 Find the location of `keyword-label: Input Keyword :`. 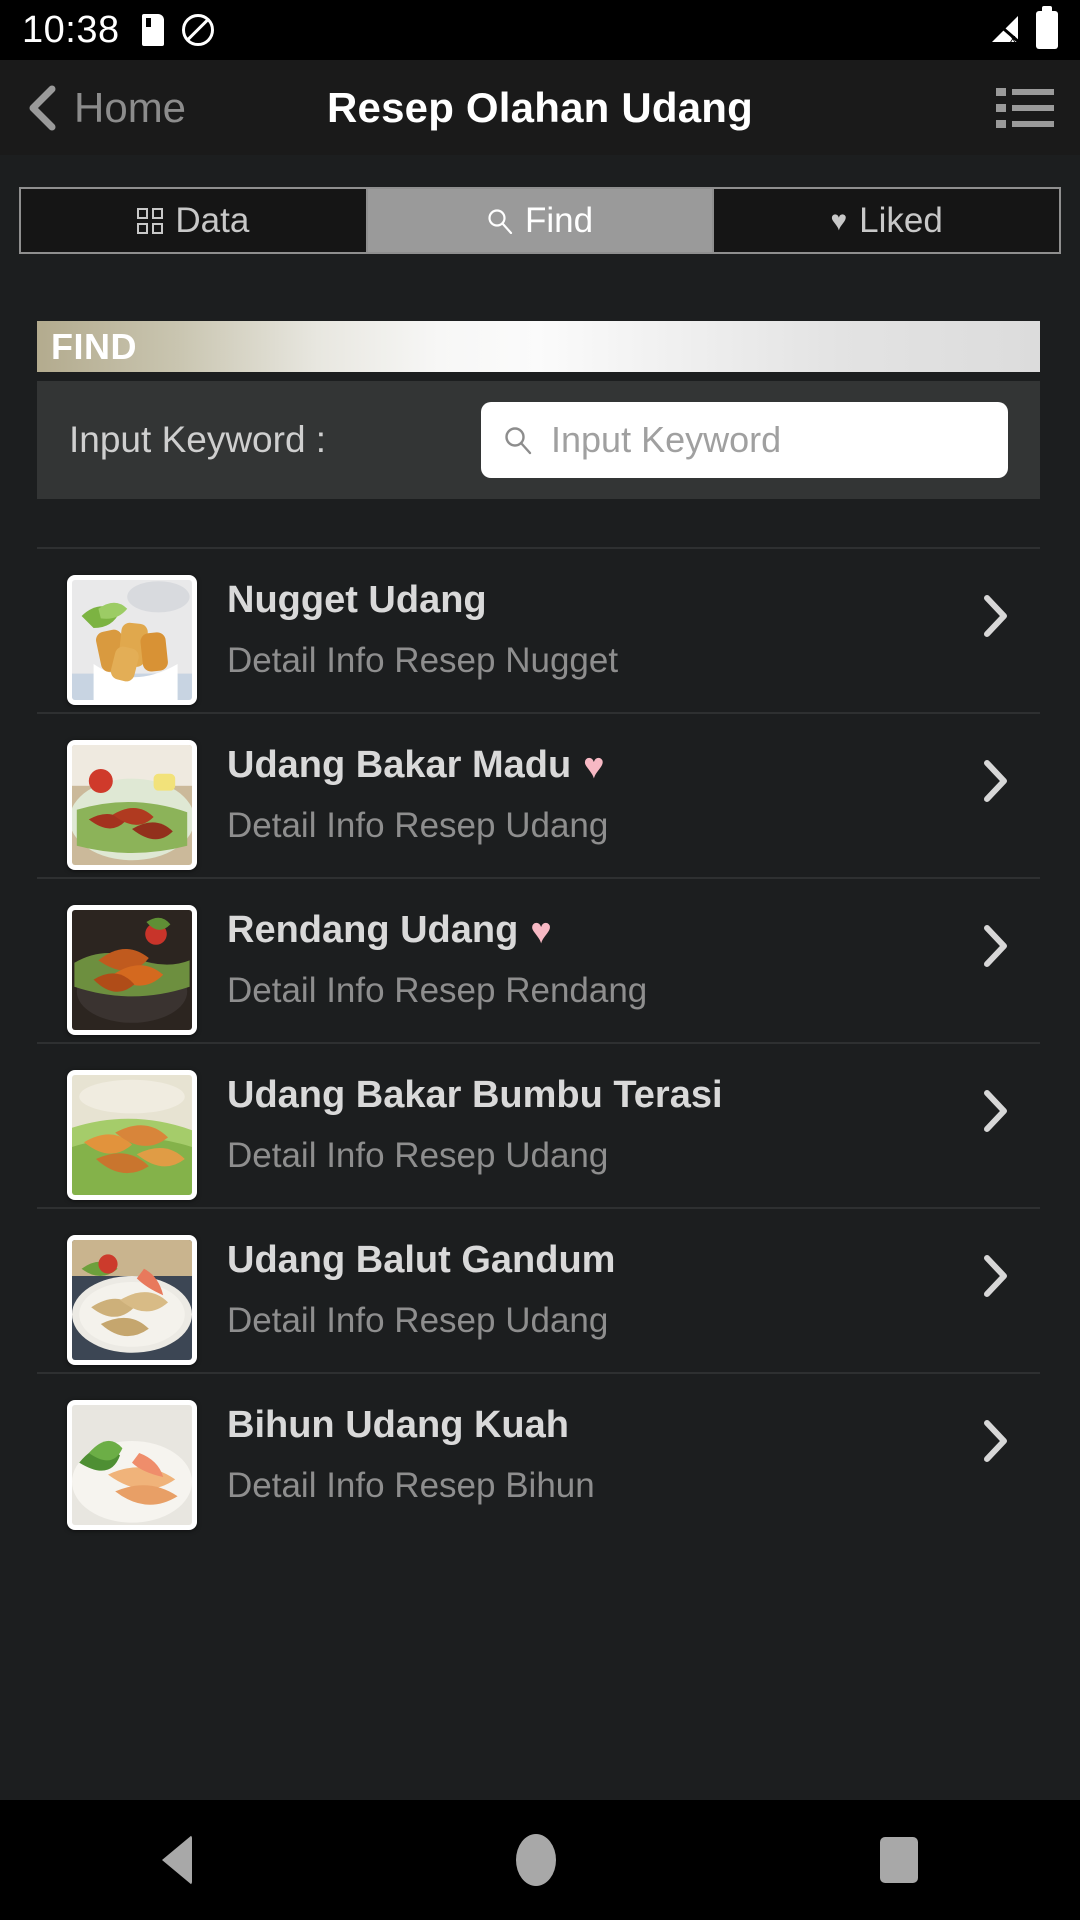

keyword-label: Input Keyword : is located at coordinates (198, 439).